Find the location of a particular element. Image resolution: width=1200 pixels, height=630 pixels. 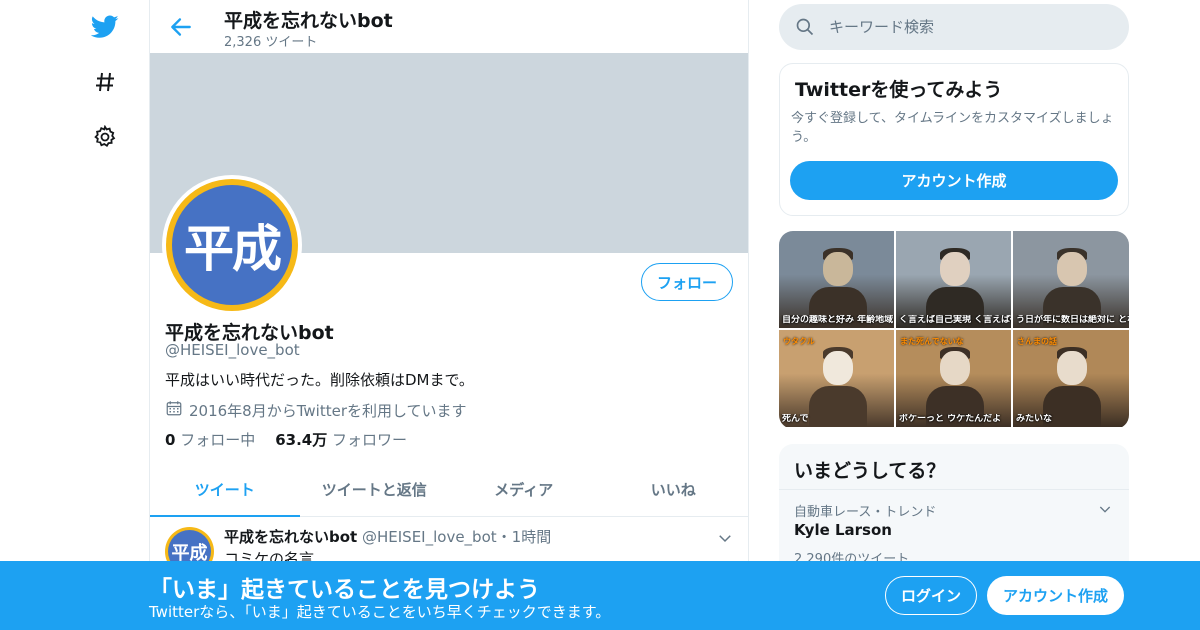

tweet-time: 1時間 is located at coordinates (532, 537).